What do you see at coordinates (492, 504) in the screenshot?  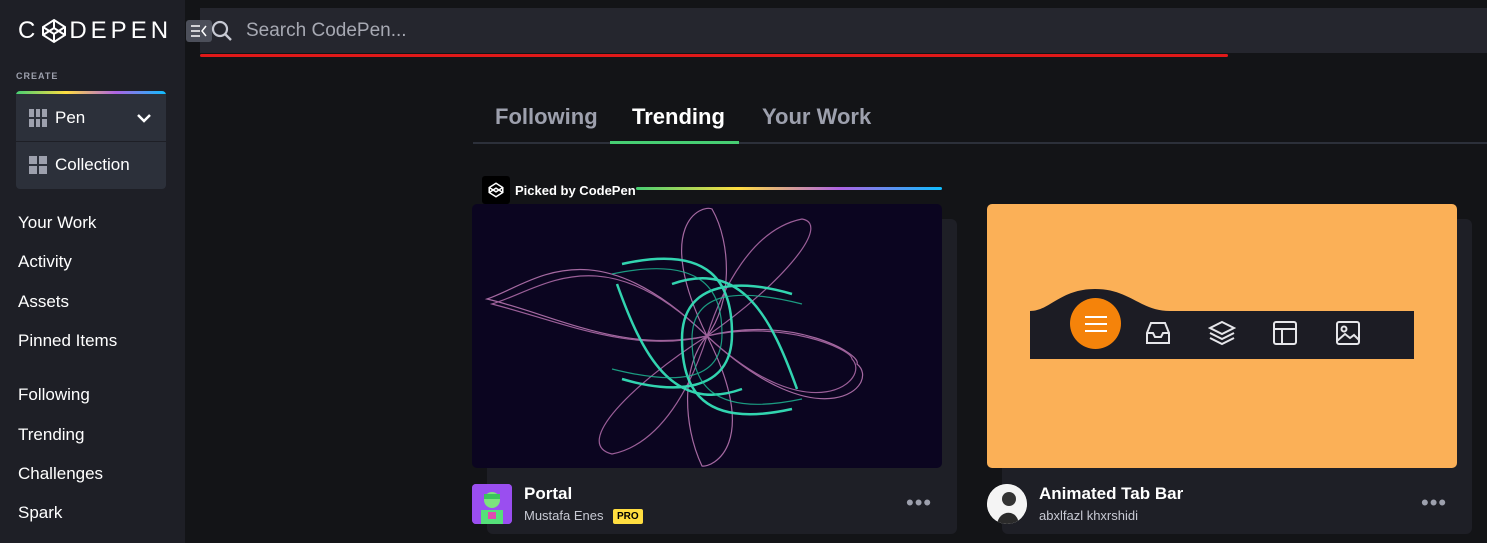 I see `avatar-mustafa-enes` at bounding box center [492, 504].